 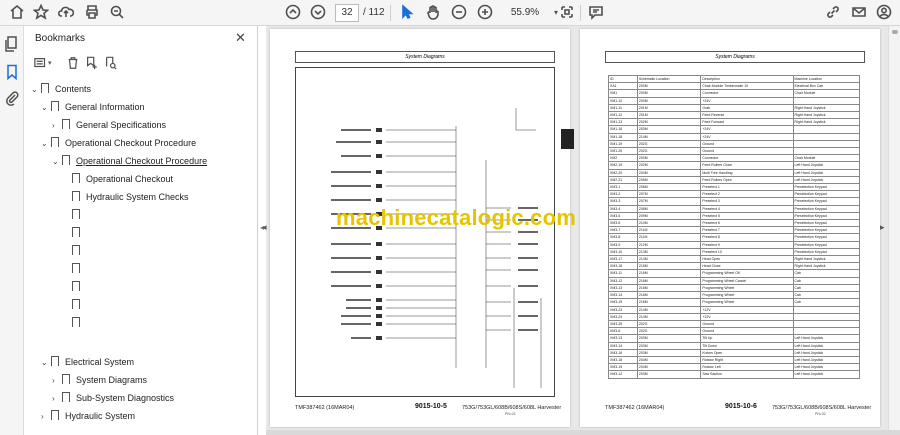 I want to click on table-cell: XM2-19, so click(x=623, y=165).